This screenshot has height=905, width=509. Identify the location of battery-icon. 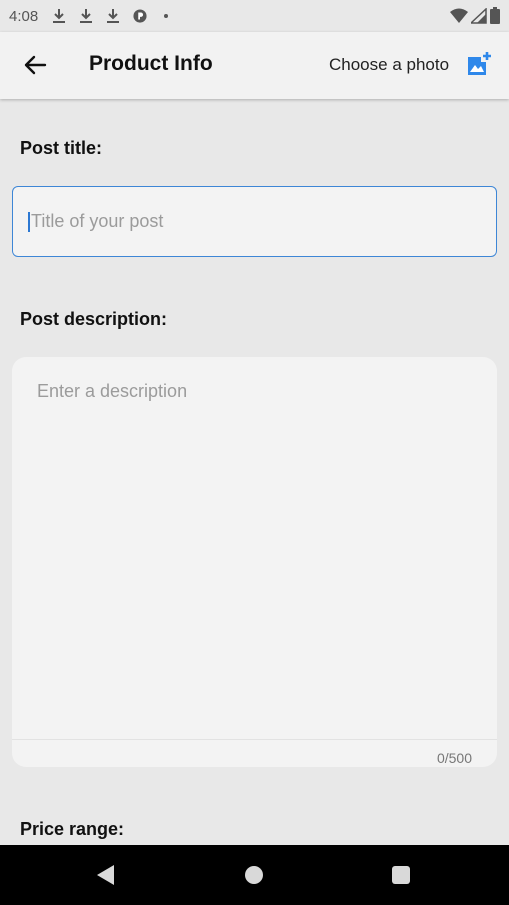
(495, 15).